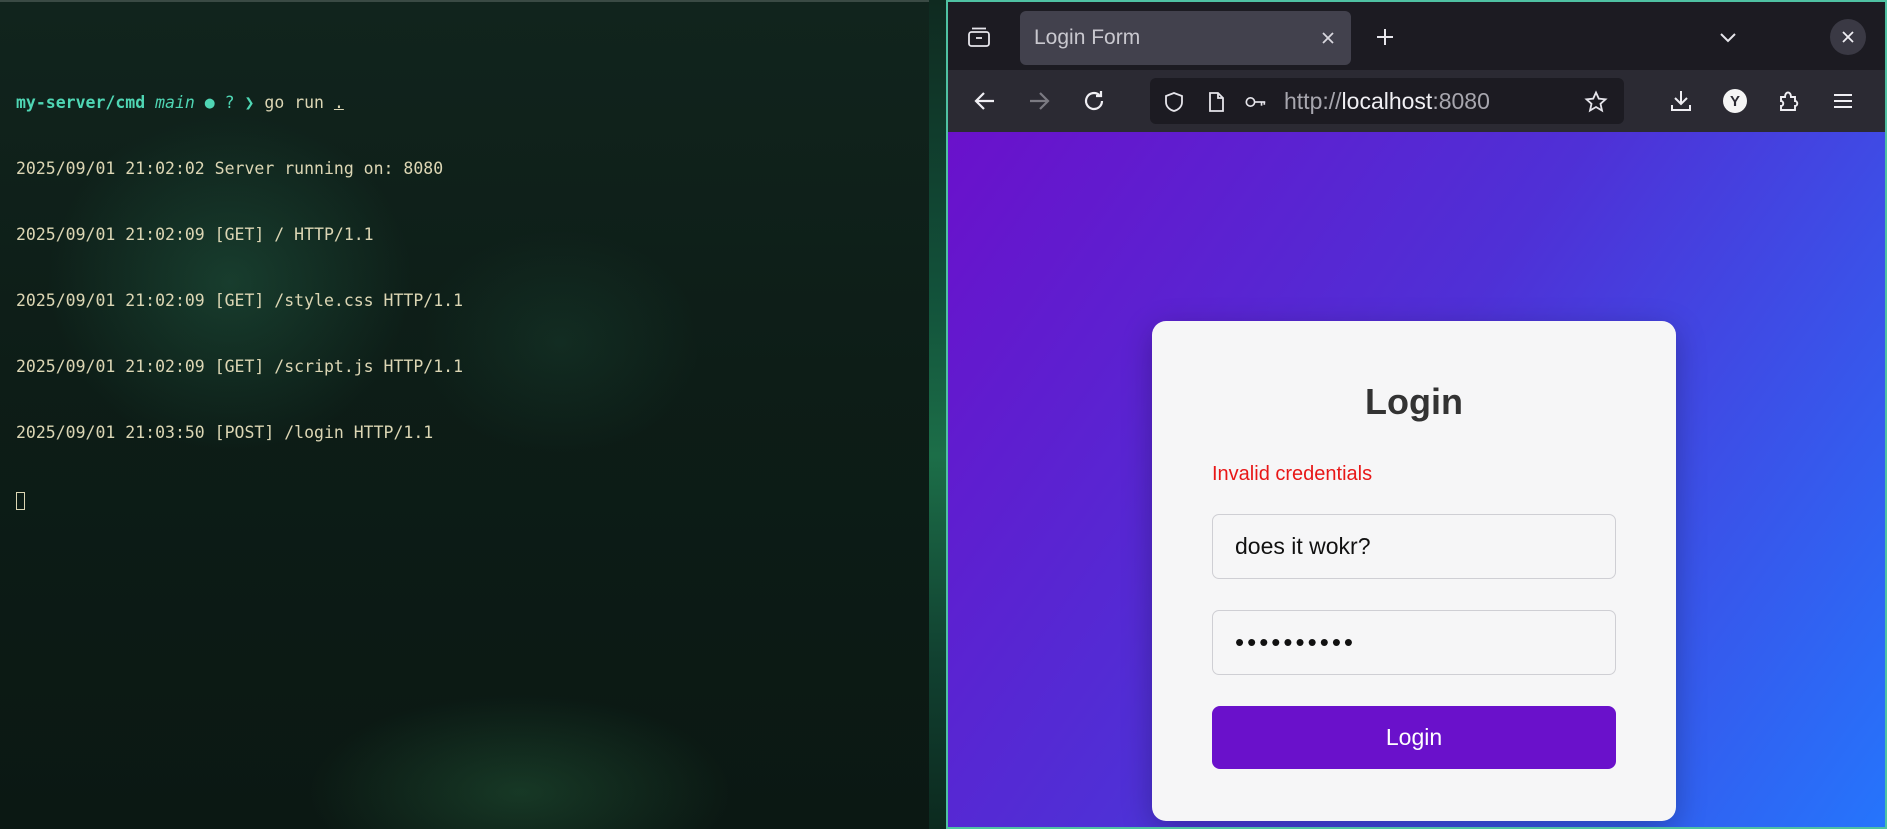 This screenshot has height=829, width=1887. Describe the element at coordinates (1414, 642) in the screenshot. I see `password-input` at that location.